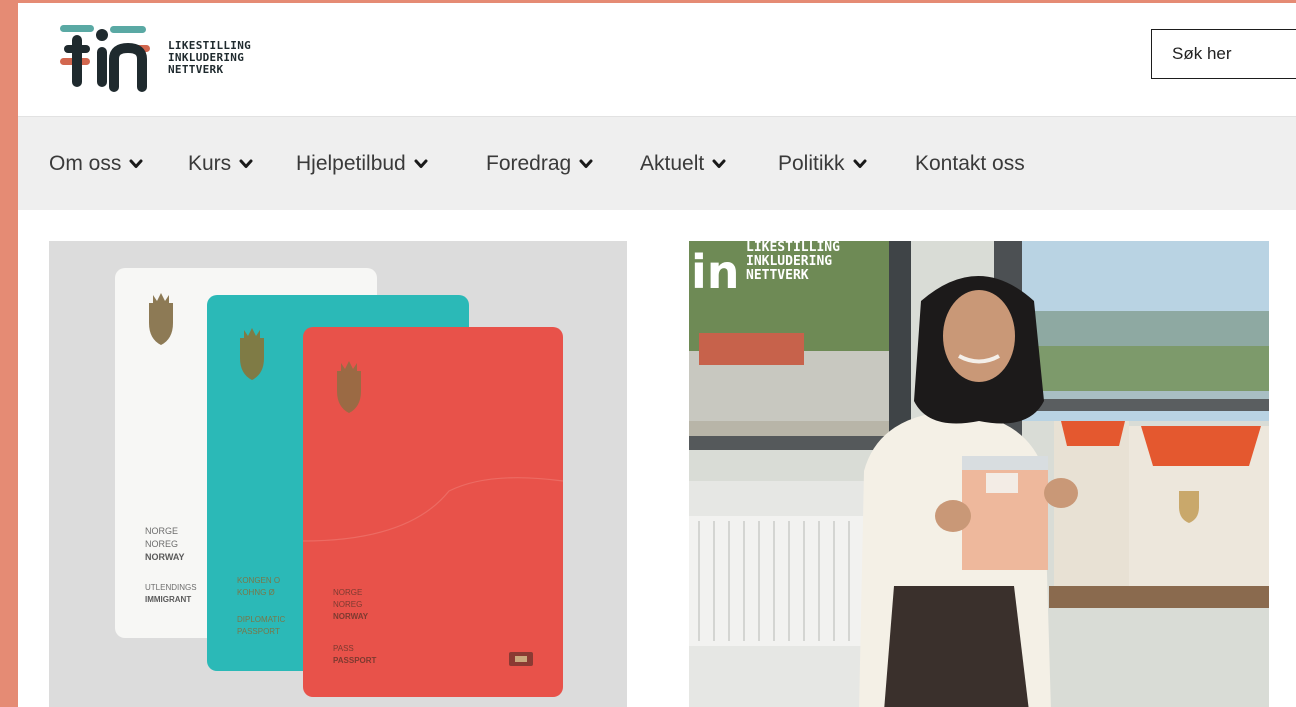  I want to click on passport-text: IMMIGRANT, so click(168, 599).